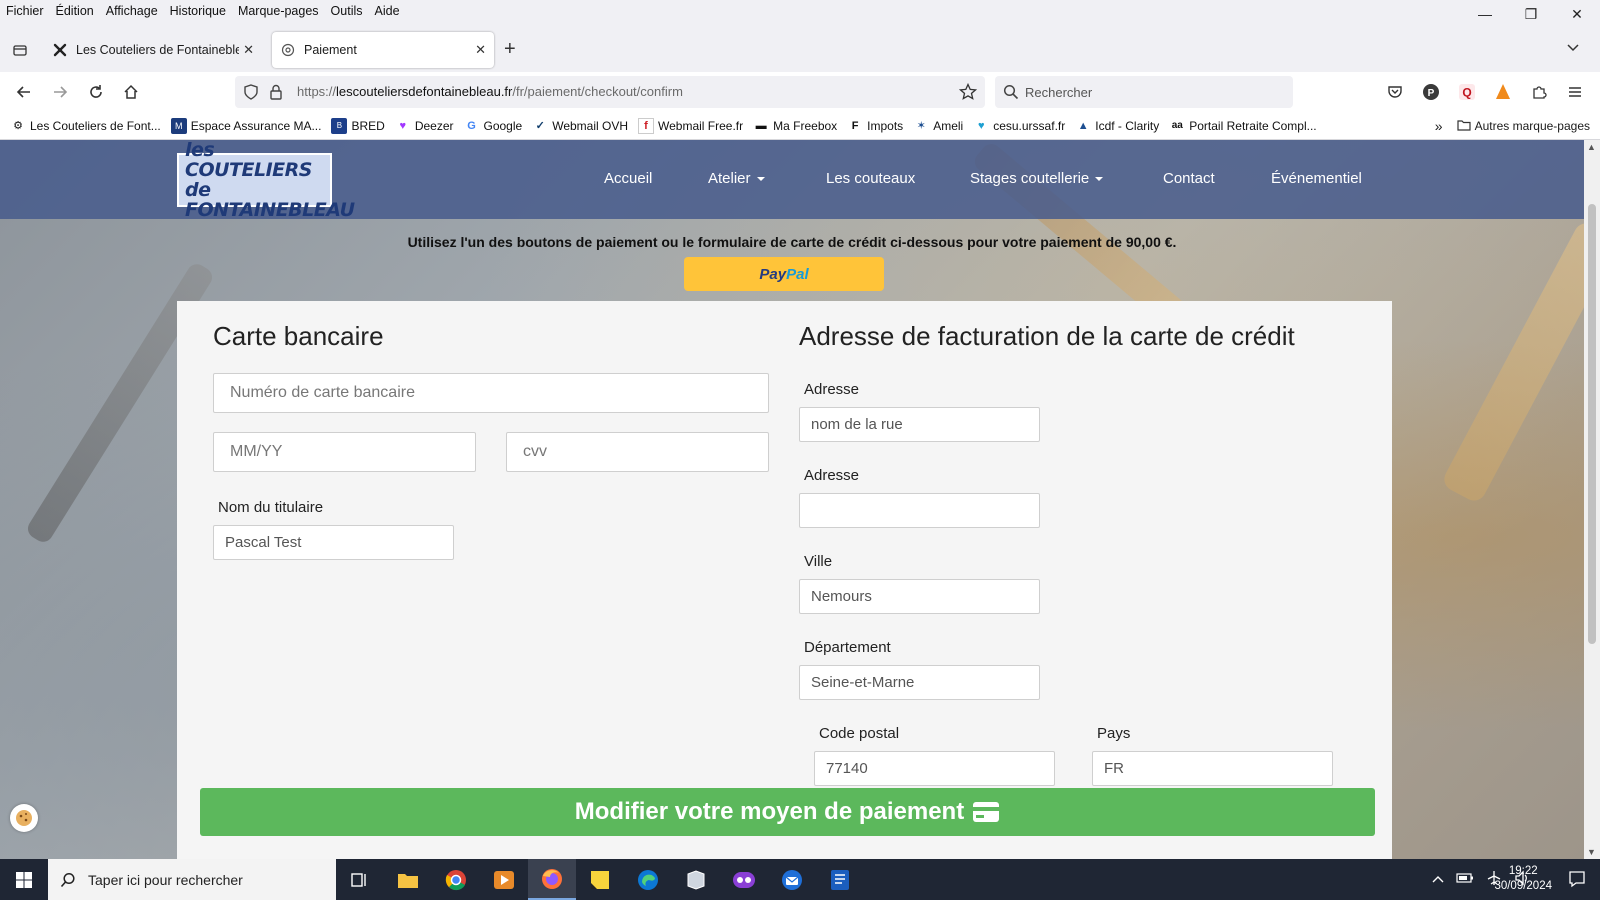 Image resolution: width=1600 pixels, height=900 pixels. Describe the element at coordinates (1030, 178) in the screenshot. I see `nav-stages-label: Stages coutellerie` at that location.